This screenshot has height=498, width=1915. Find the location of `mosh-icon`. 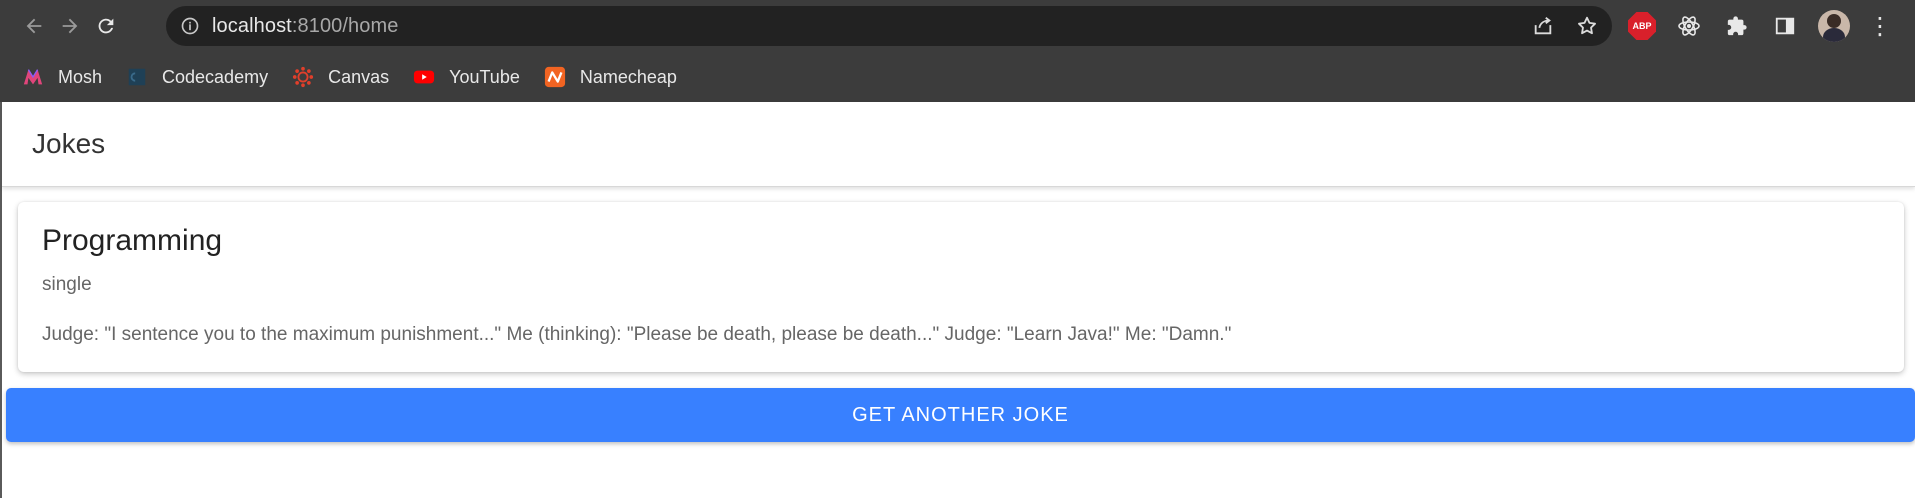

mosh-icon is located at coordinates (33, 77).